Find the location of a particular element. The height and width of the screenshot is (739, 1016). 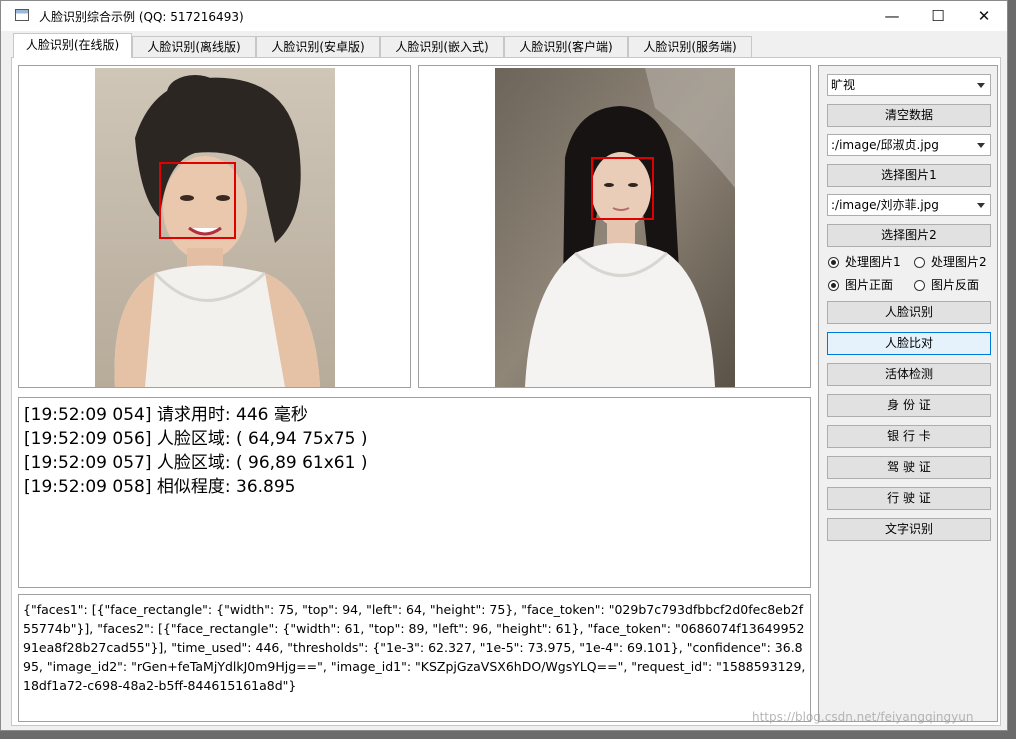

title-bar: 人脸识别综合示例 (QQ: 517216493) — ☐ ✕ is located at coordinates (504, 16).